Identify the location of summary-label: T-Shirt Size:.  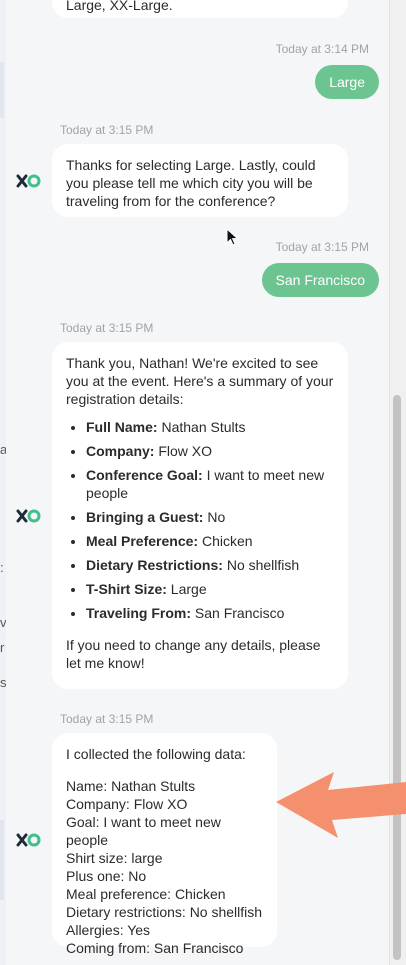
(126, 589).